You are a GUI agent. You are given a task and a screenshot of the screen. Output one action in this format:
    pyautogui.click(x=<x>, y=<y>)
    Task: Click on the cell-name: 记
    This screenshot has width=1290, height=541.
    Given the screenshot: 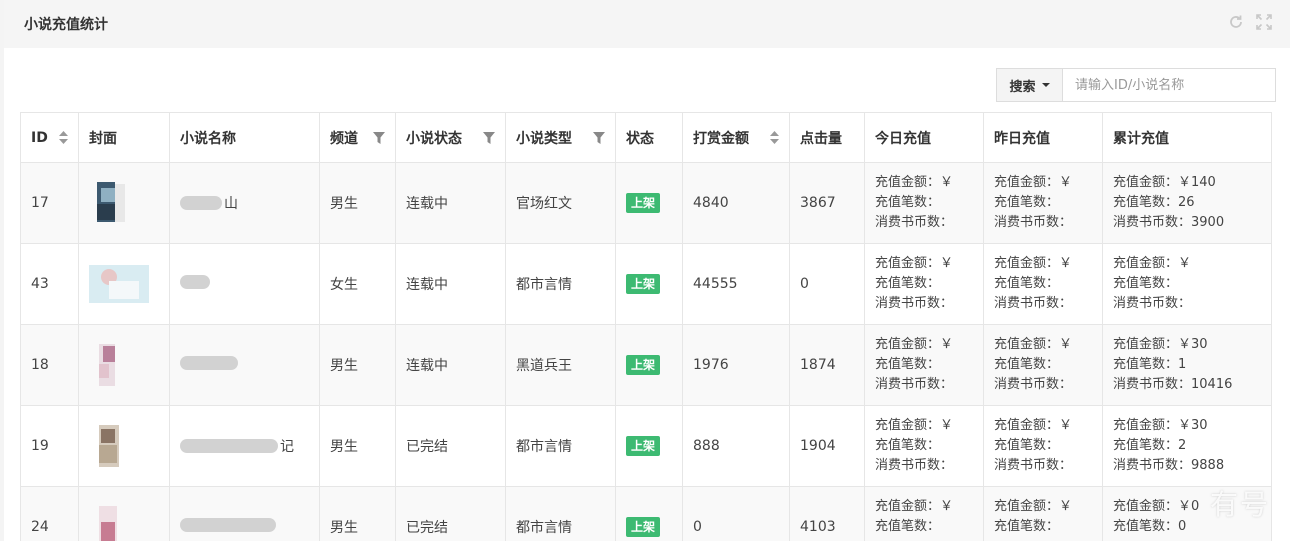 What is the action you would take?
    pyautogui.click(x=244, y=446)
    